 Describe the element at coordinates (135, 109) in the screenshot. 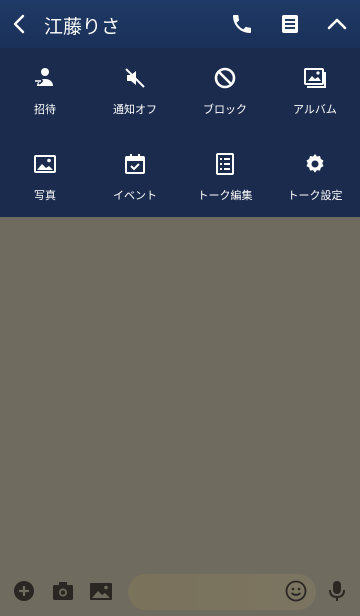

I see `menu-item-label: 通知オフ` at that location.